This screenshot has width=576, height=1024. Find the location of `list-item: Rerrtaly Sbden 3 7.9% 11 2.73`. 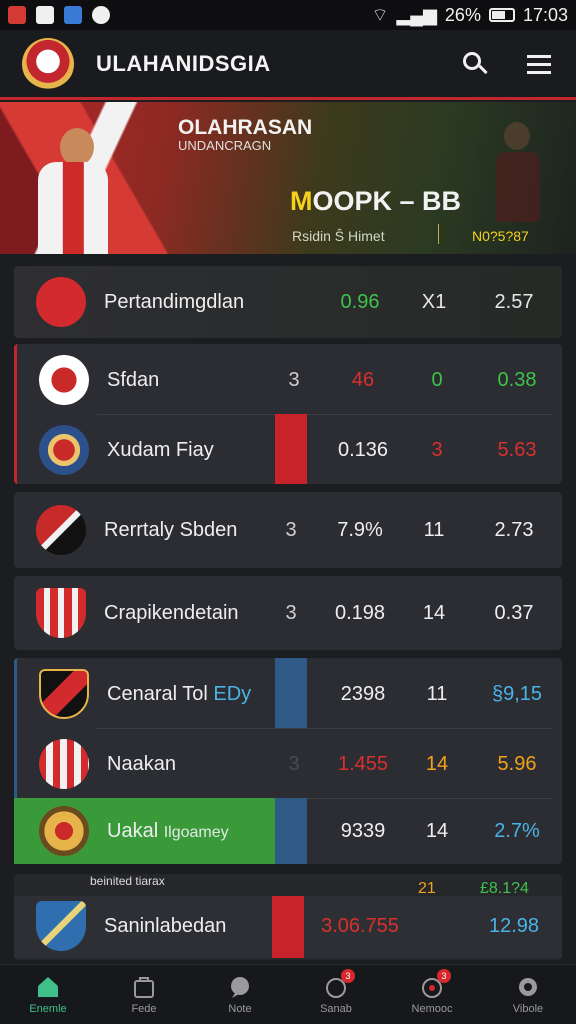

list-item: Rerrtaly Sbden 3 7.9% 11 2.73 is located at coordinates (288, 530).